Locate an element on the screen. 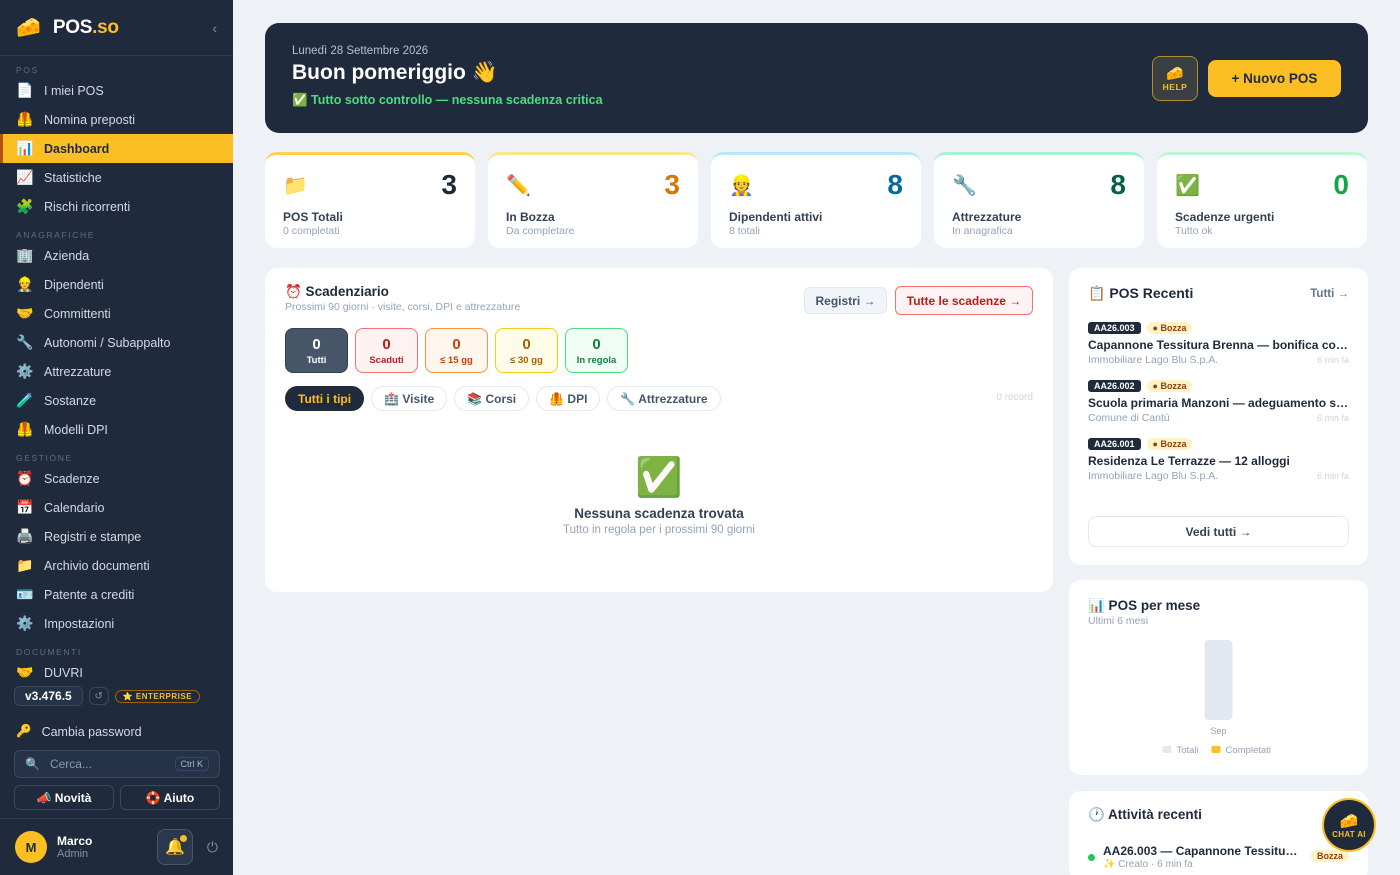  registri-button: Registri → is located at coordinates (845, 300).